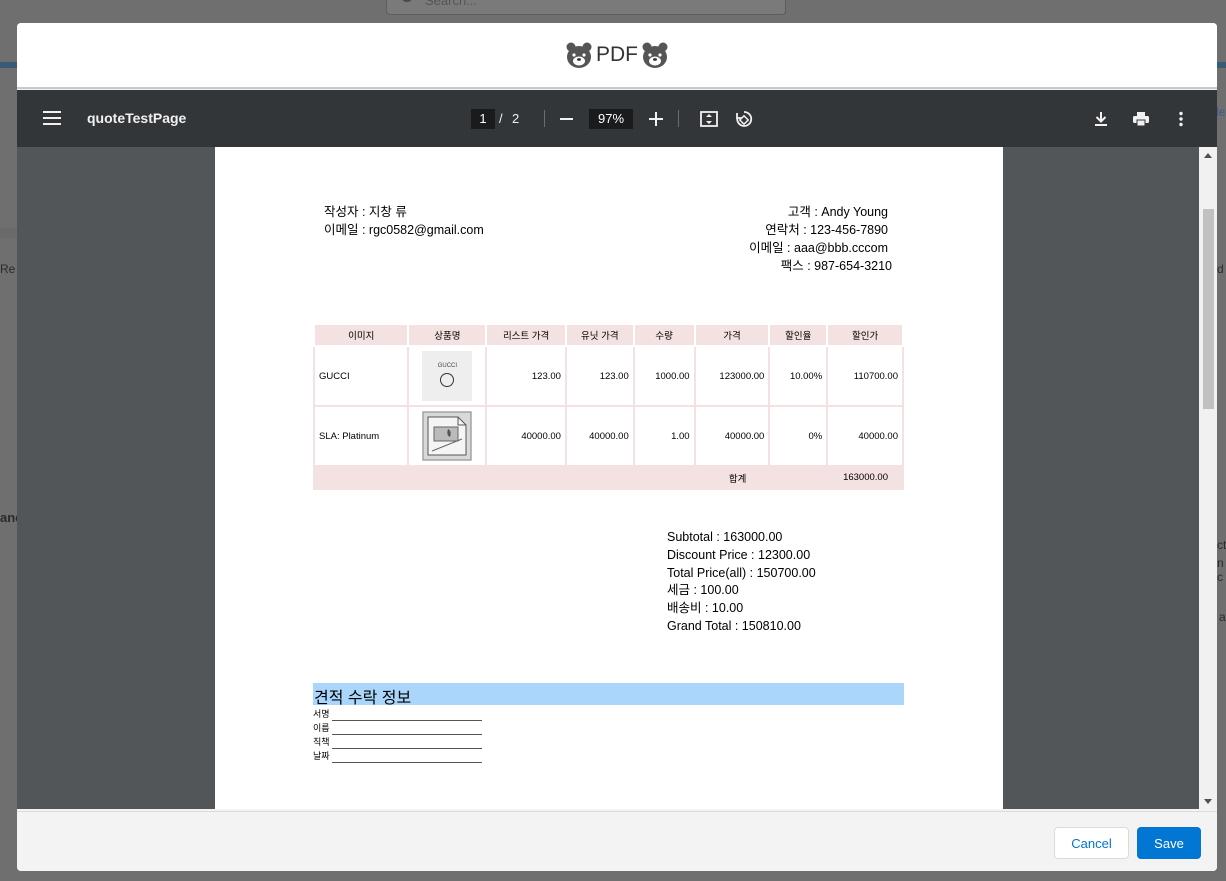  Describe the element at coordinates (526, 335) in the screenshot. I see `column-header: 리스트 가격` at that location.